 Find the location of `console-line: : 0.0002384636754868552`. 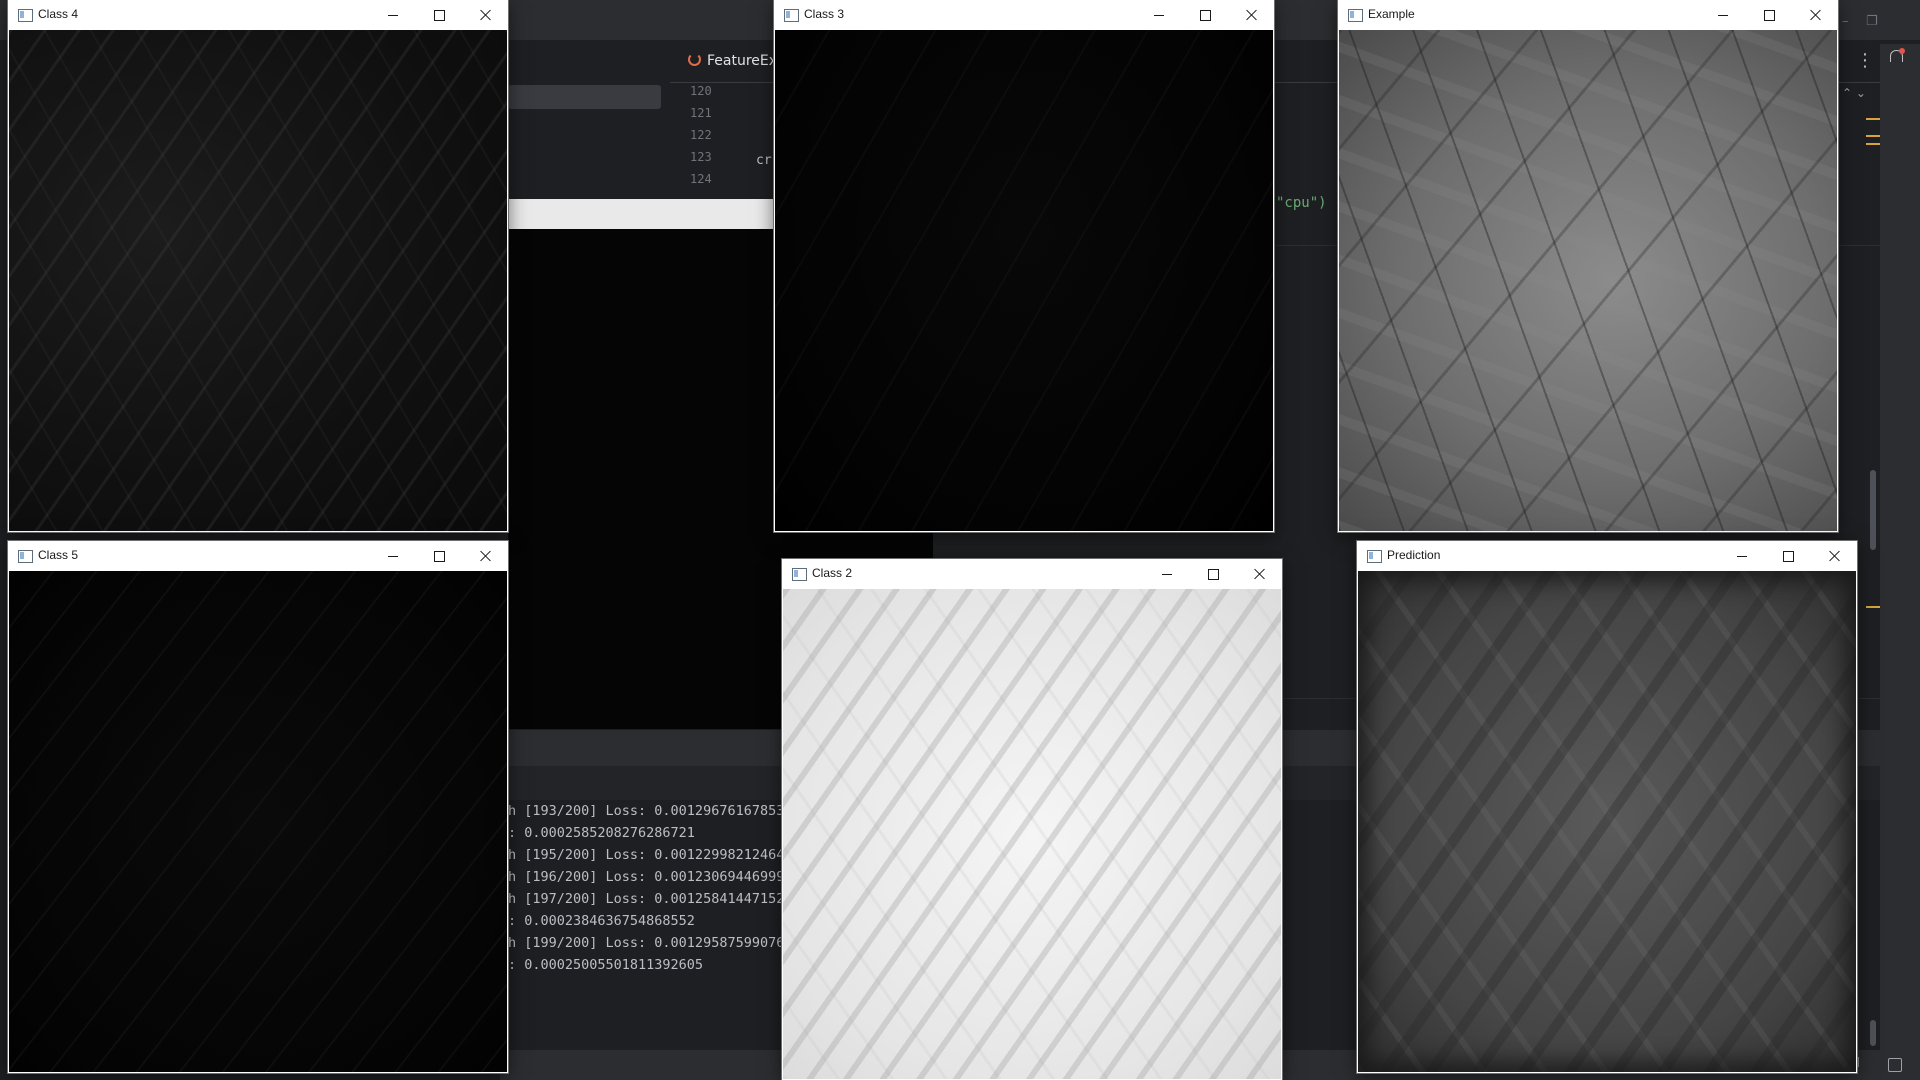

console-line: : 0.0002384636754868552 is located at coordinates (601, 921).